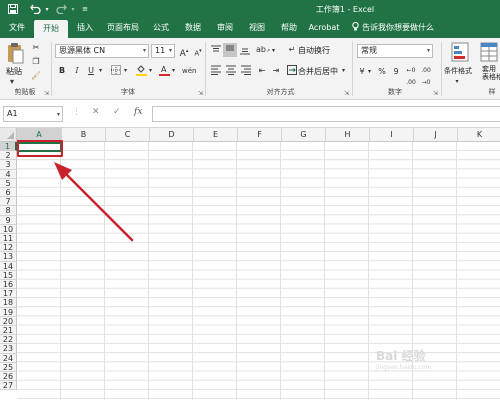 The image size is (500, 400). I want to click on name-box: A1 ▾, so click(33, 114).